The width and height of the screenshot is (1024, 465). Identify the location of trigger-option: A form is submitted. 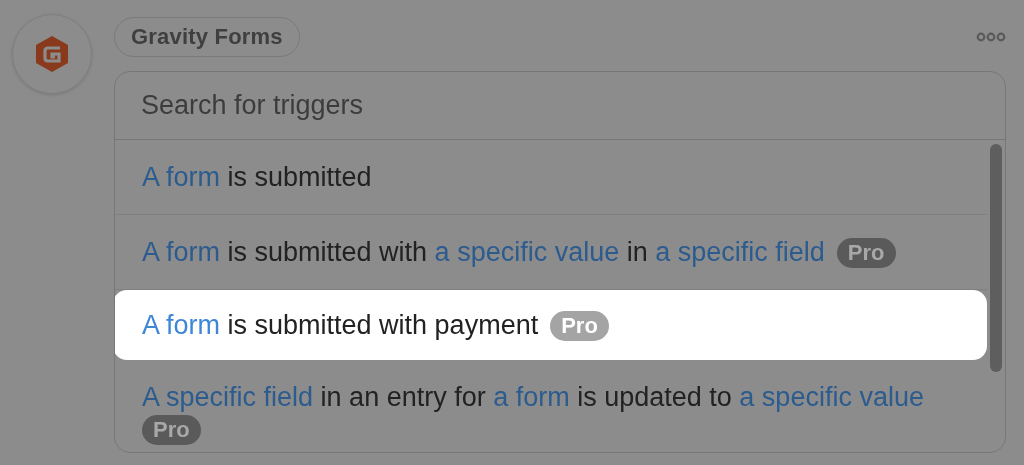
(551, 177).